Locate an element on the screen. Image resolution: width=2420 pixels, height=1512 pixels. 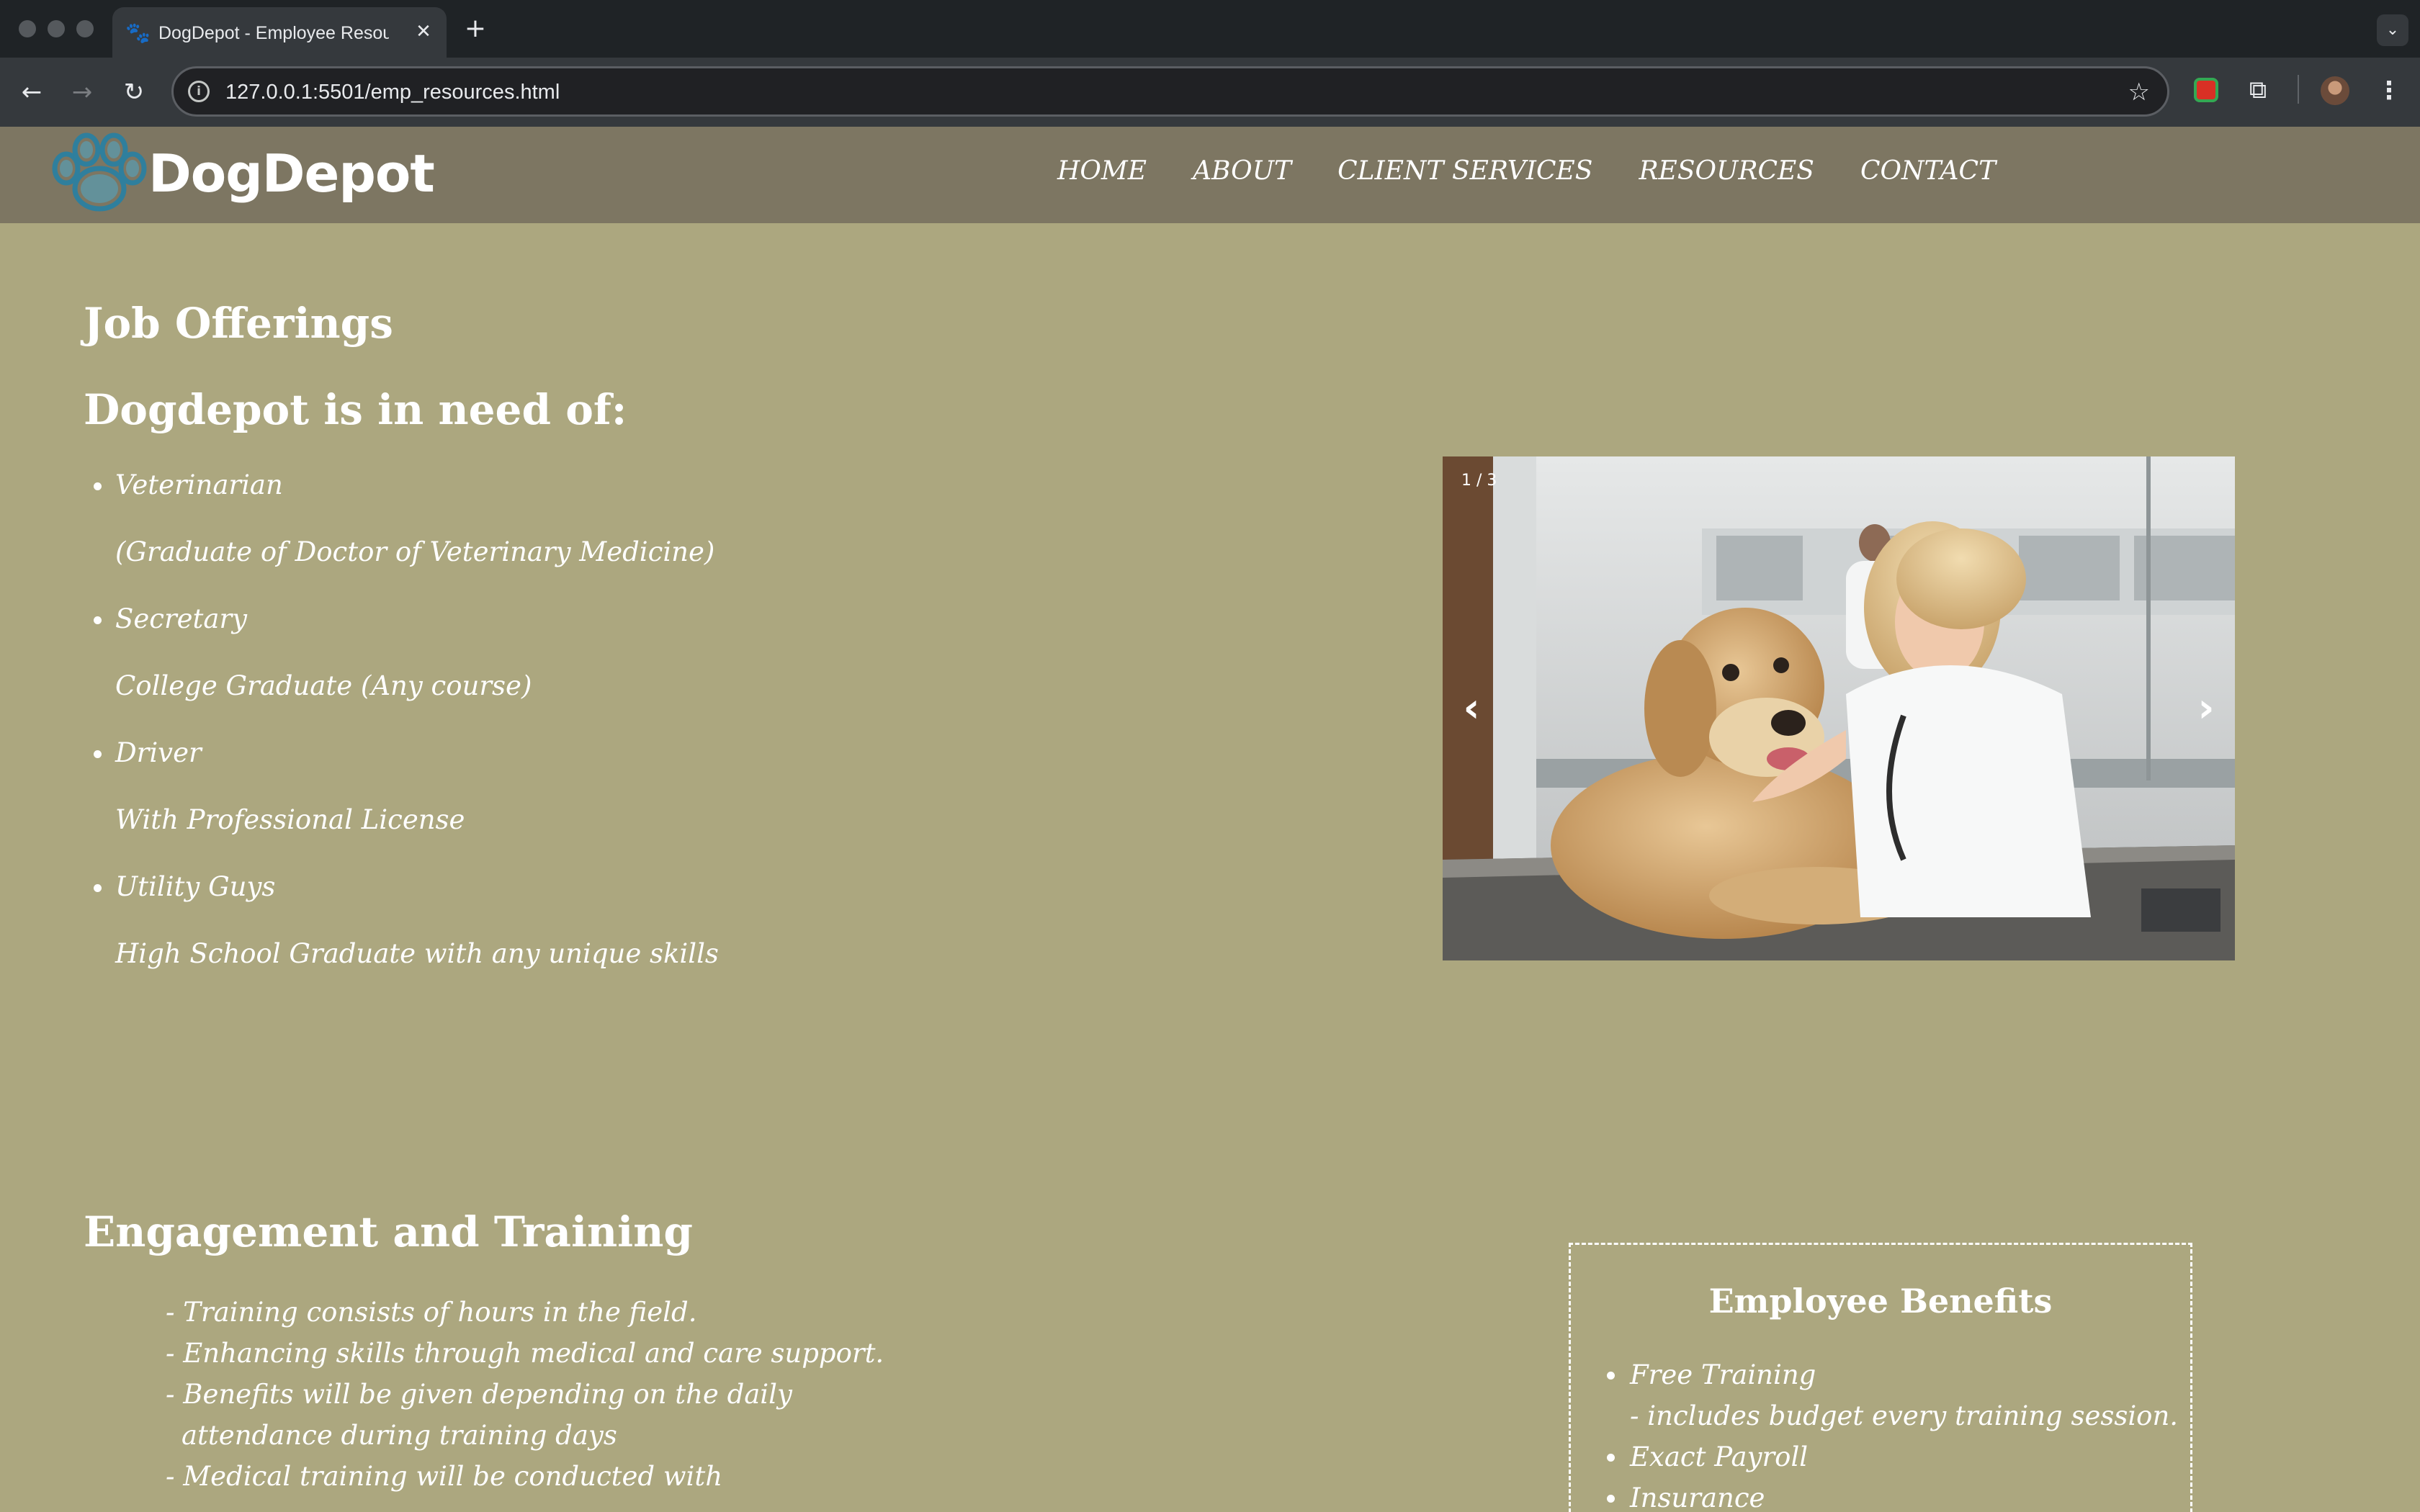
nav-resources: RESOURCES is located at coordinates (1726, 171).